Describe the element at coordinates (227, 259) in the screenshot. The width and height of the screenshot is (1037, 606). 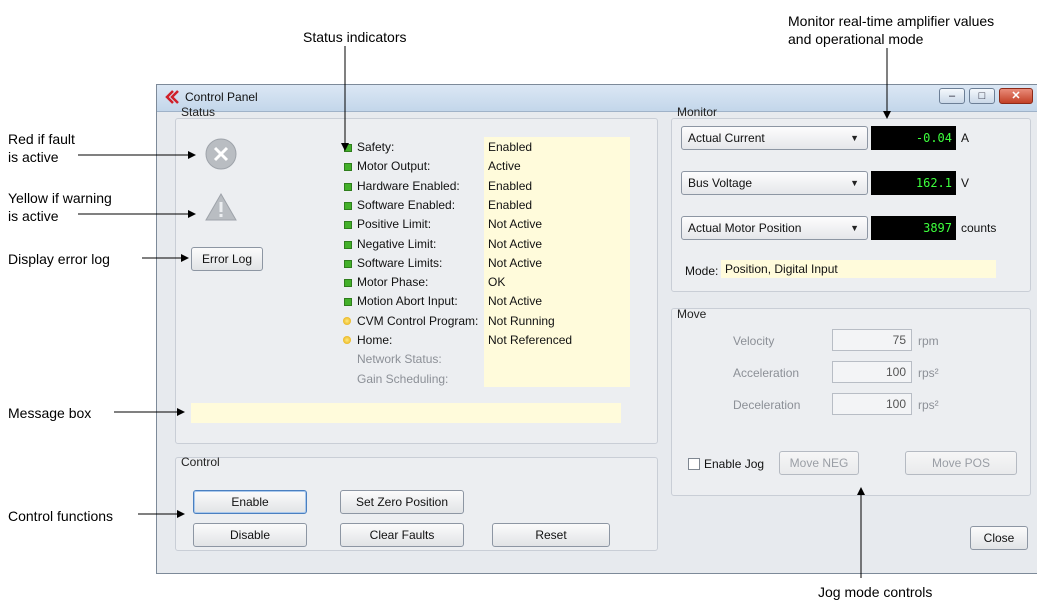
I see `error-log-button: Error Log` at that location.